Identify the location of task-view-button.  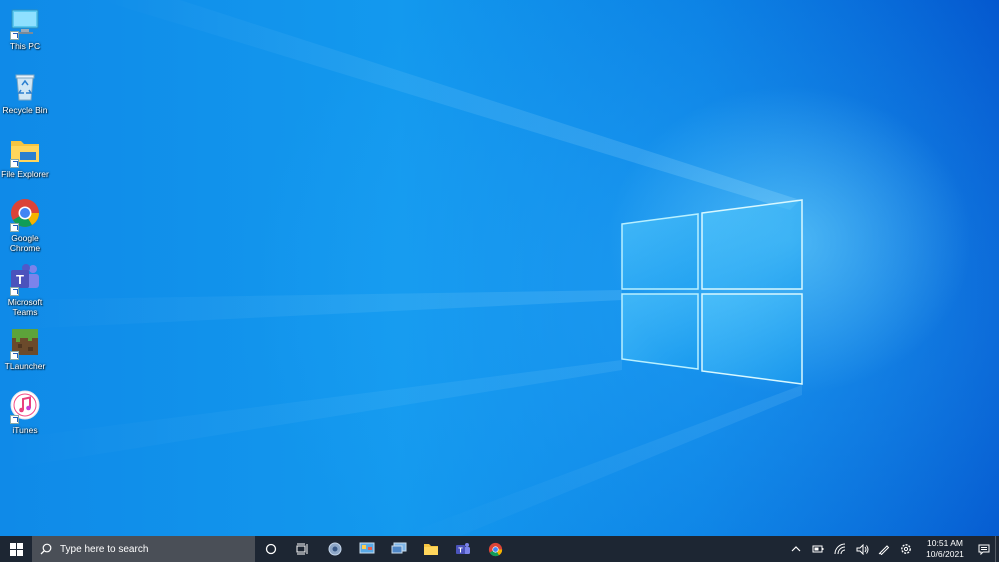
(303, 549).